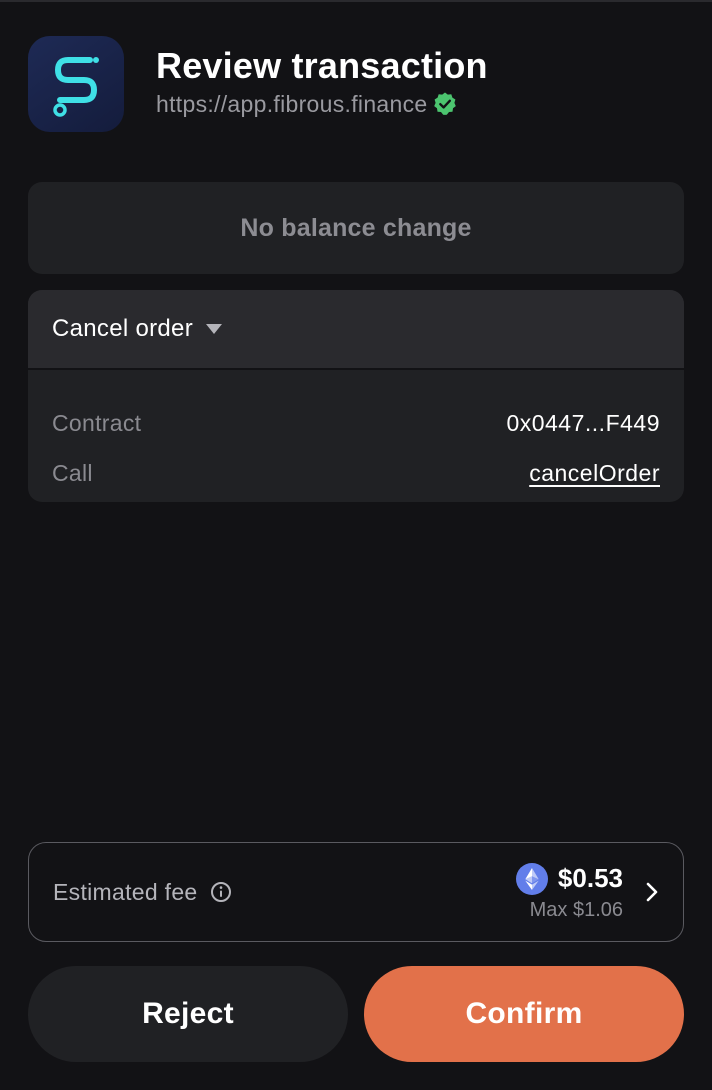  What do you see at coordinates (72, 472) in the screenshot?
I see `call-label: Call` at bounding box center [72, 472].